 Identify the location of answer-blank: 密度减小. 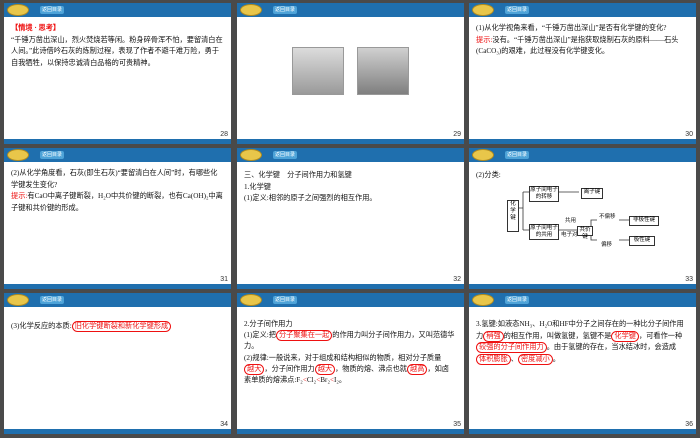
(535, 359).